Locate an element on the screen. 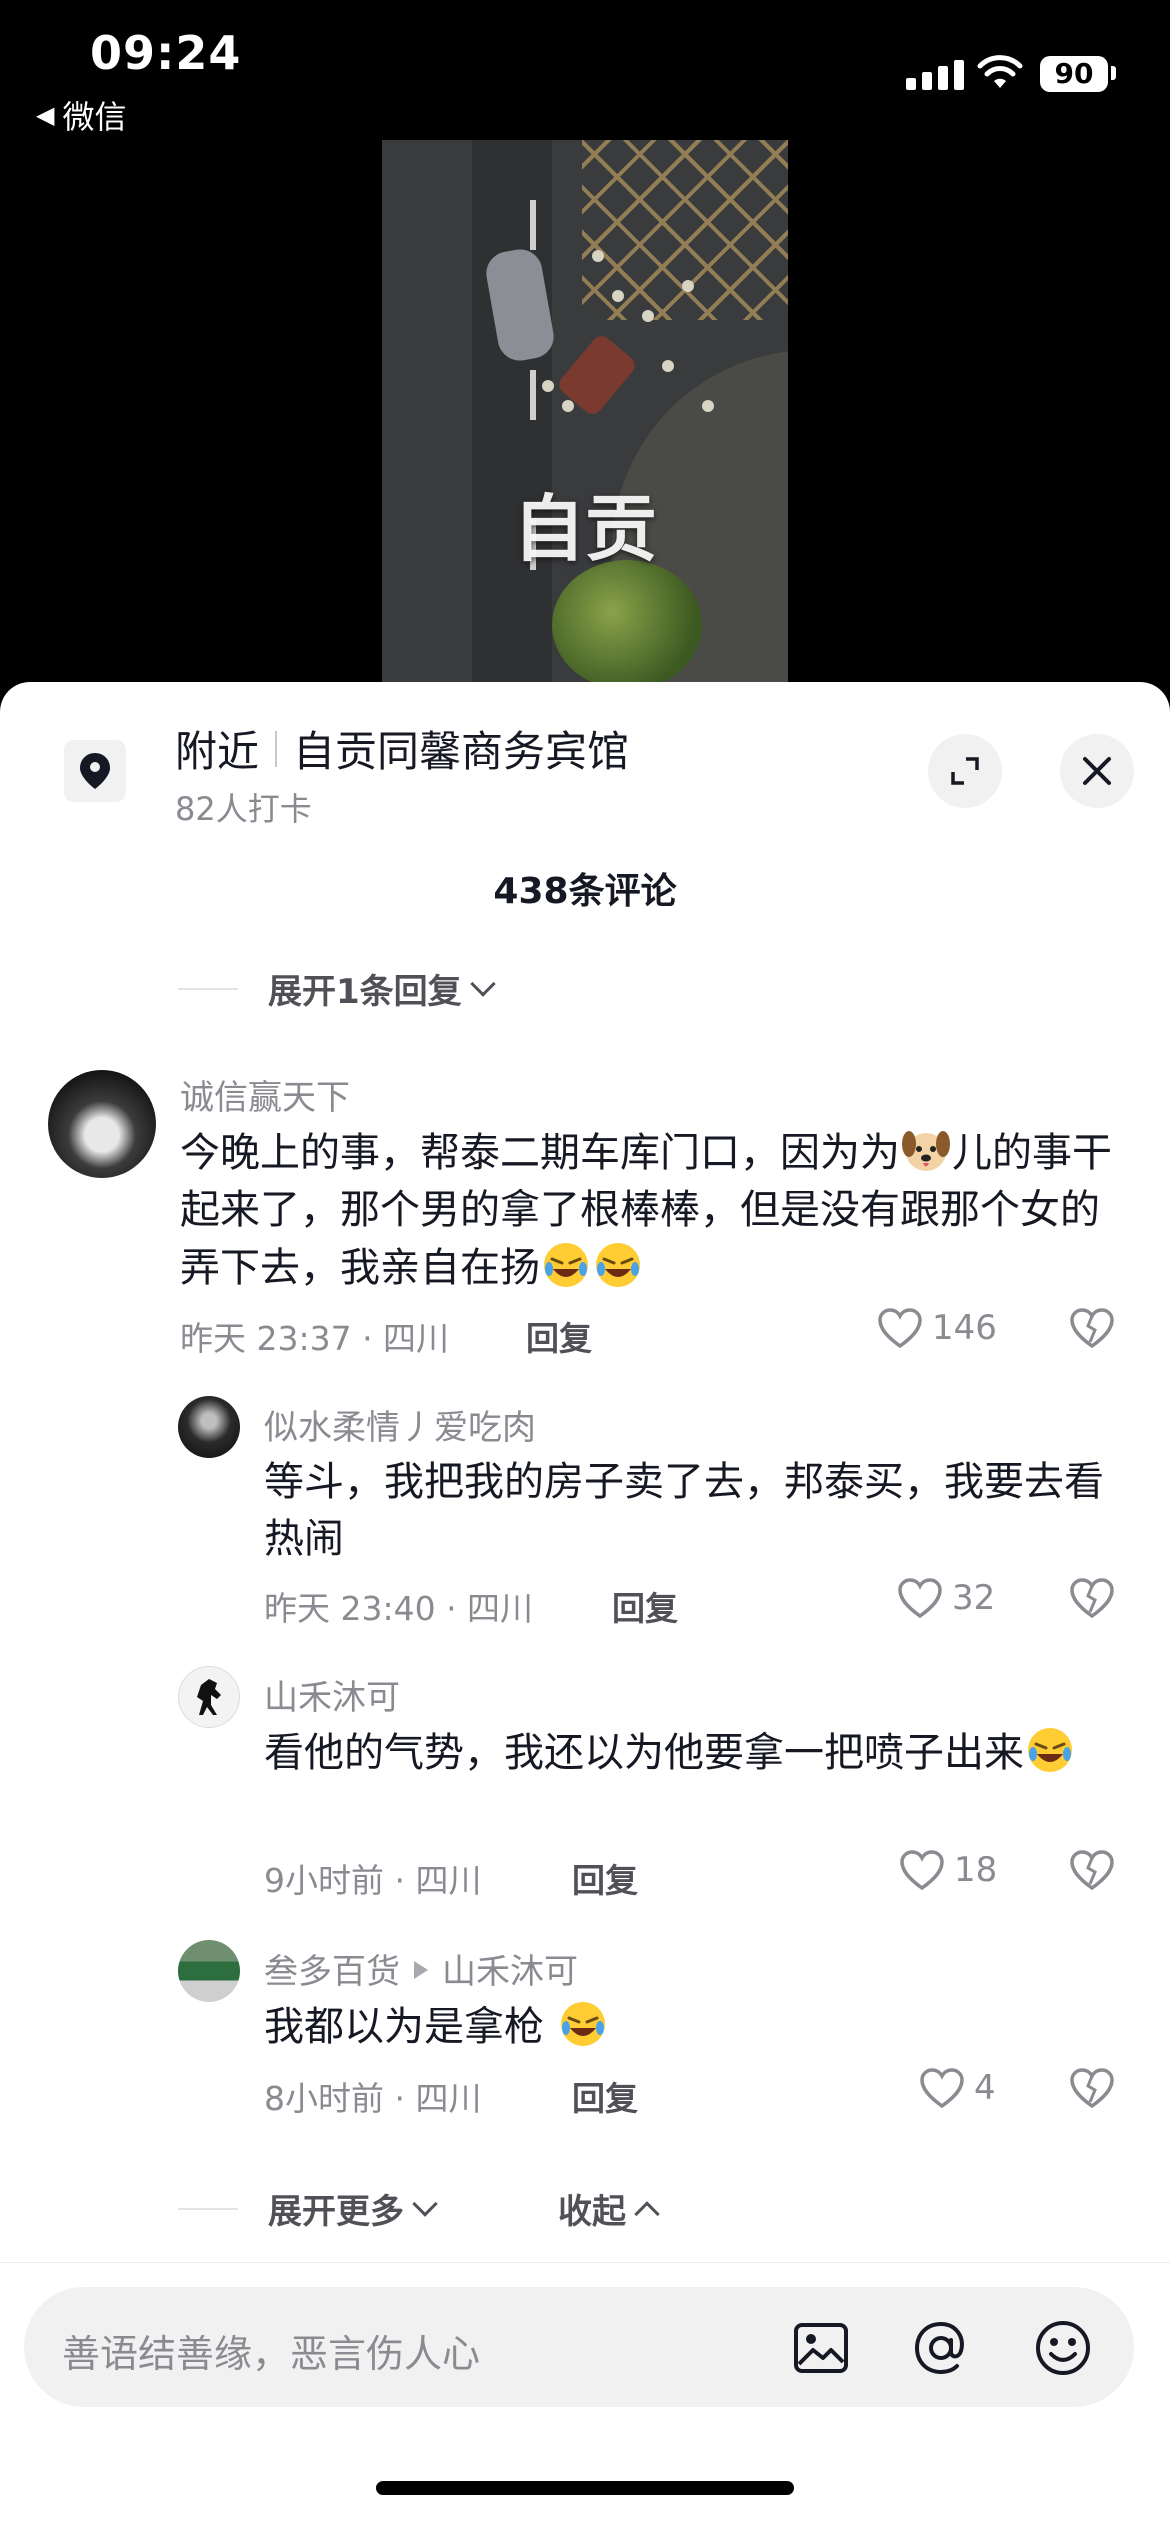  wifi-icon is located at coordinates (1000, 71).